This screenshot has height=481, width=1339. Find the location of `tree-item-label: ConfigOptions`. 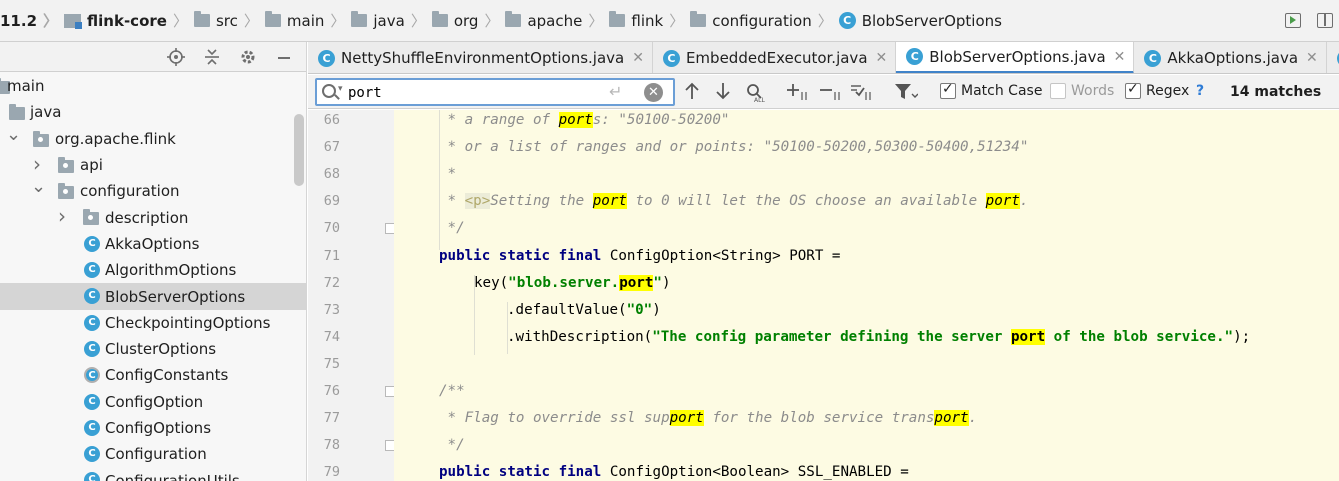

tree-item-label: ConfigOptions is located at coordinates (158, 428).